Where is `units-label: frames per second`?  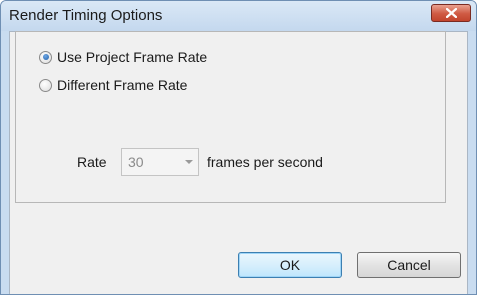
units-label: frames per second is located at coordinates (265, 162).